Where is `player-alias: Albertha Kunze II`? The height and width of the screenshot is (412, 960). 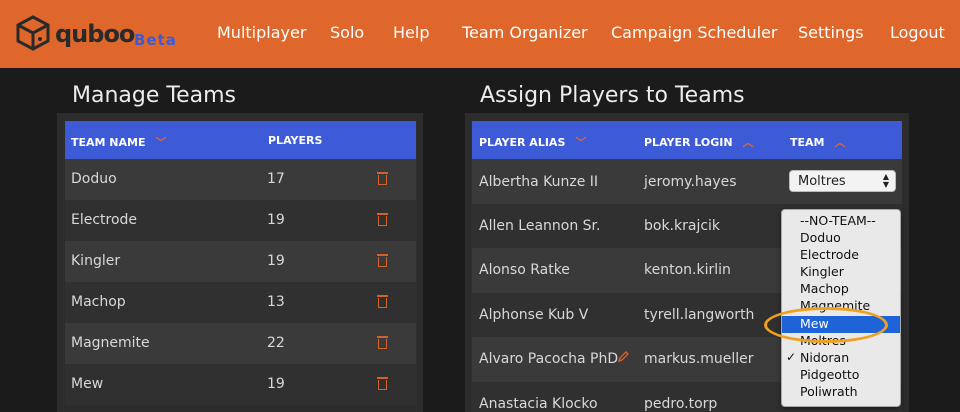
player-alias: Albertha Kunze II is located at coordinates (539, 182).